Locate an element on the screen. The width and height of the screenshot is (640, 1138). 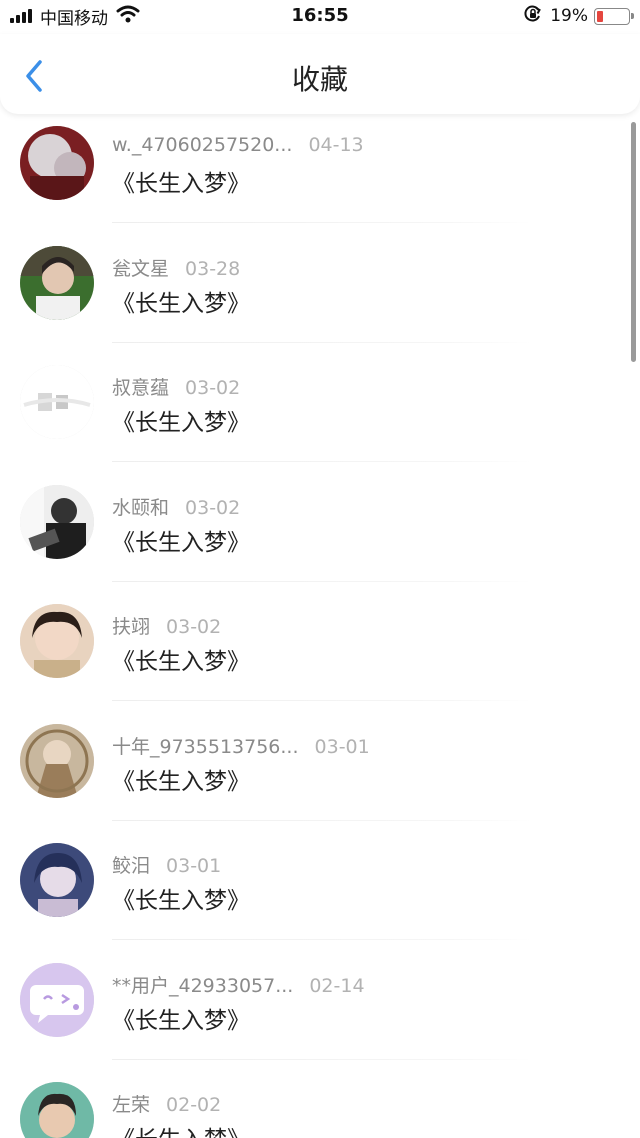
favorite-item: 十年_9735513756... 03-01 《长生入梦》 is located at coordinates (320, 772).